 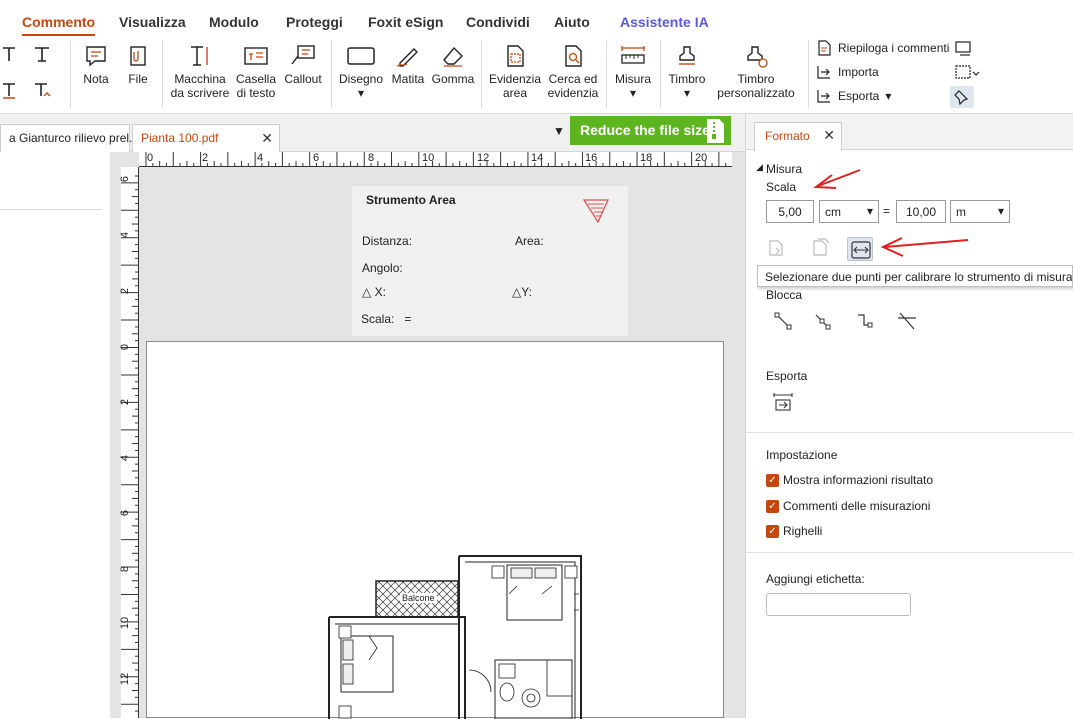 I want to click on nota-button: Nota, so click(x=96, y=65).